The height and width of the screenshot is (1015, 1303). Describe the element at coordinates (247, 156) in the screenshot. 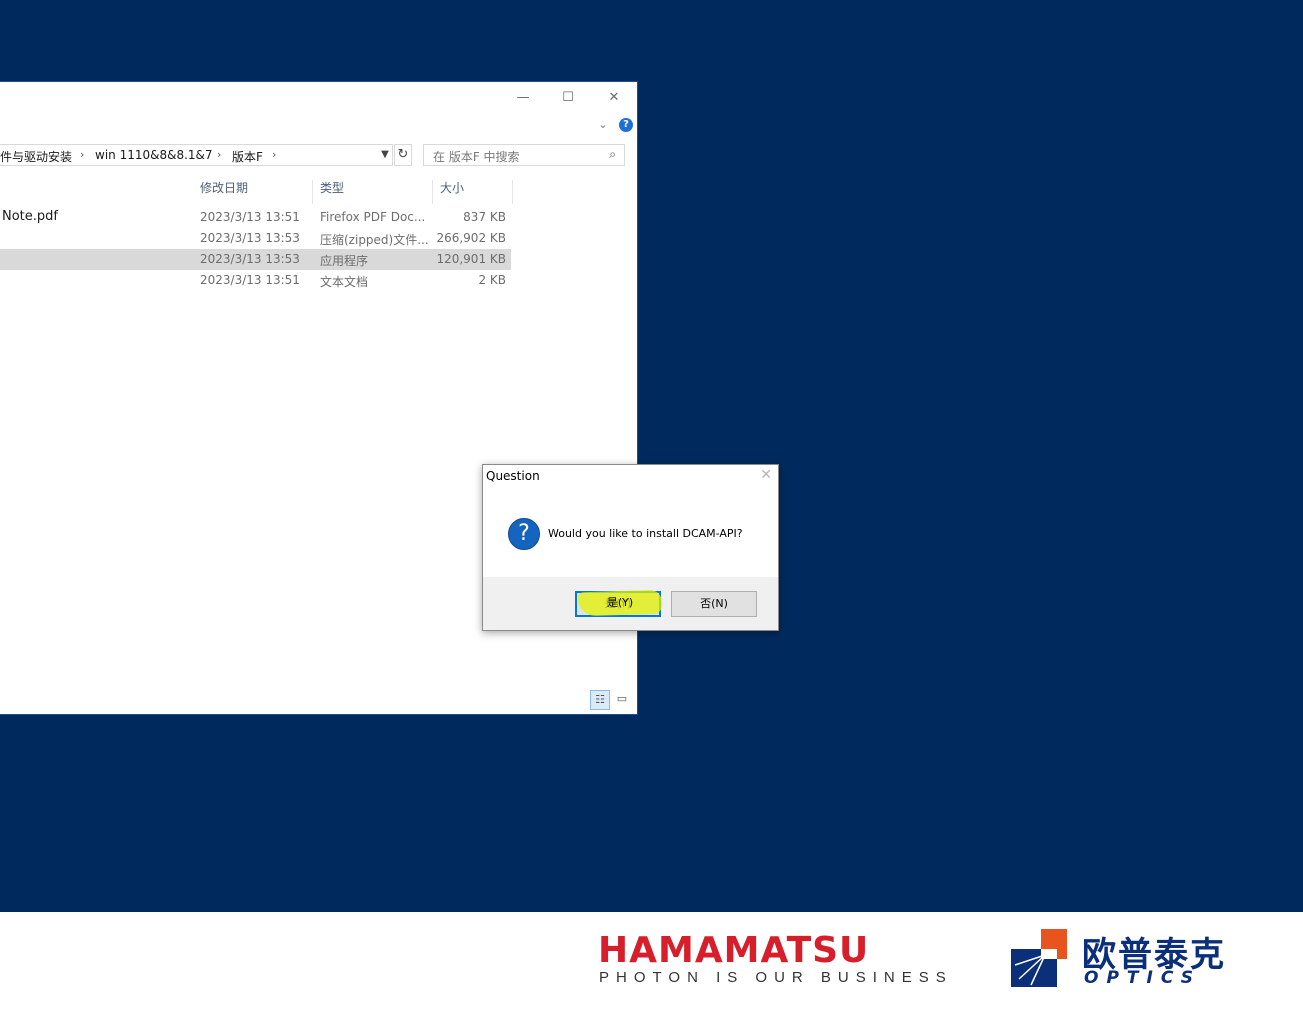

I see `breadcrumb-item: 版本F` at that location.